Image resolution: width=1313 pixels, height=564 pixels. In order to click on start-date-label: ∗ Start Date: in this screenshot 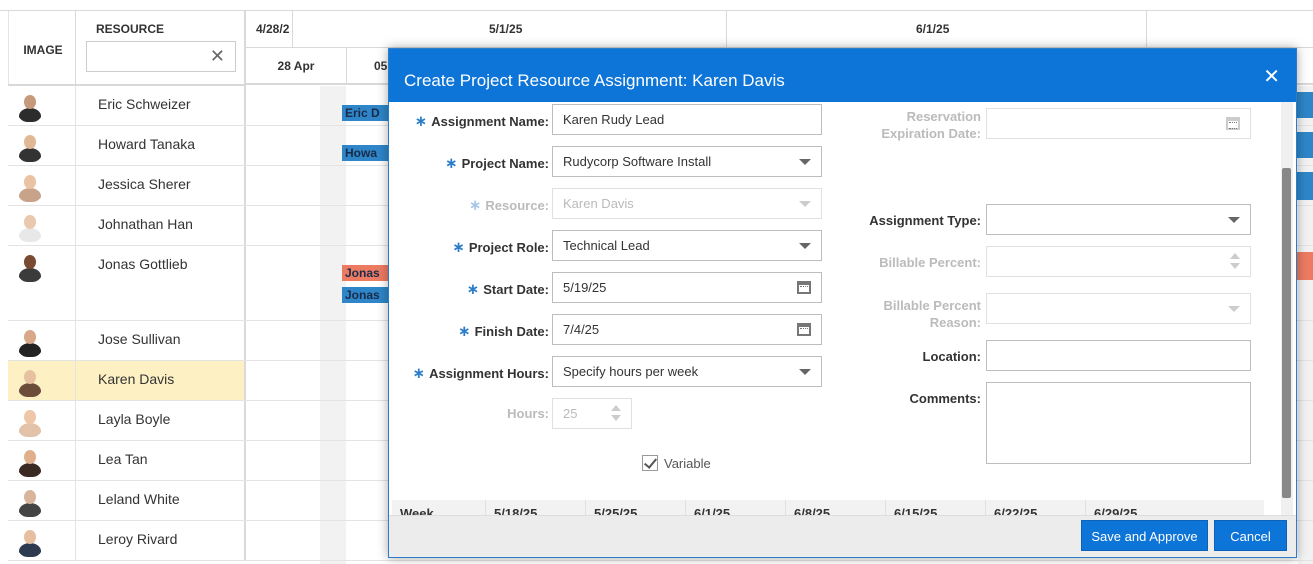, I will do `click(507, 289)`.